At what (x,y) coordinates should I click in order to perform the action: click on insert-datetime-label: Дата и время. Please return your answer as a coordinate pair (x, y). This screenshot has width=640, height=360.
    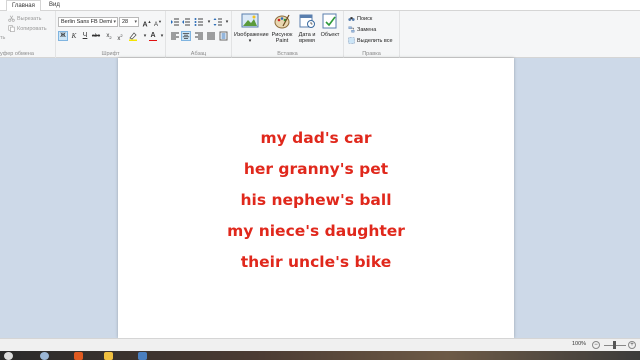
    Looking at the image, I should click on (307, 38).